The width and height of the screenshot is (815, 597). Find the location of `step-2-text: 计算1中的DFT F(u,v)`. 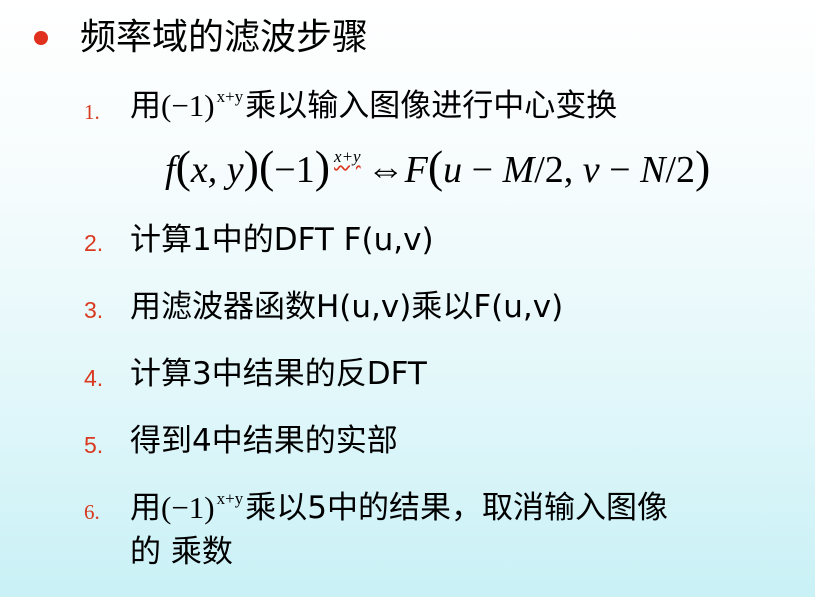

step-2-text: 计算1中的DFT F(u,v) is located at coordinates (282, 240).